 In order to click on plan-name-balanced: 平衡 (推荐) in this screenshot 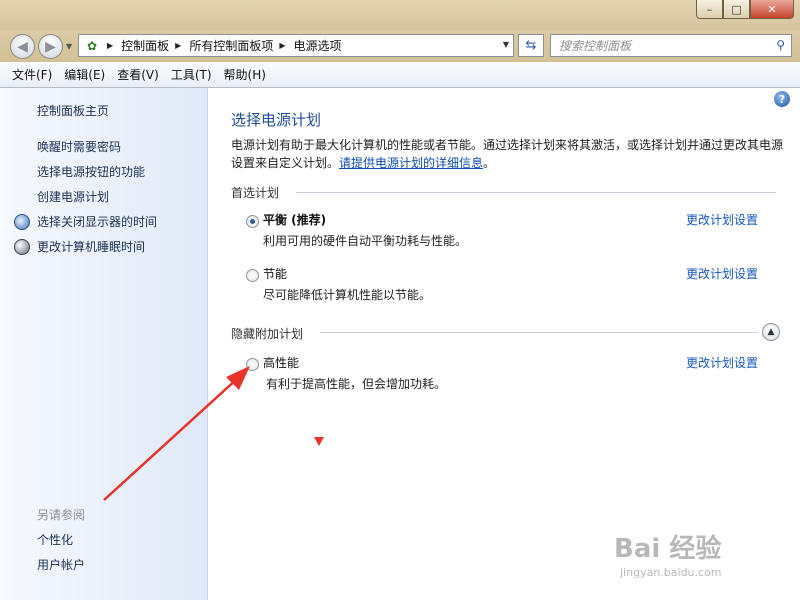, I will do `click(294, 219)`.